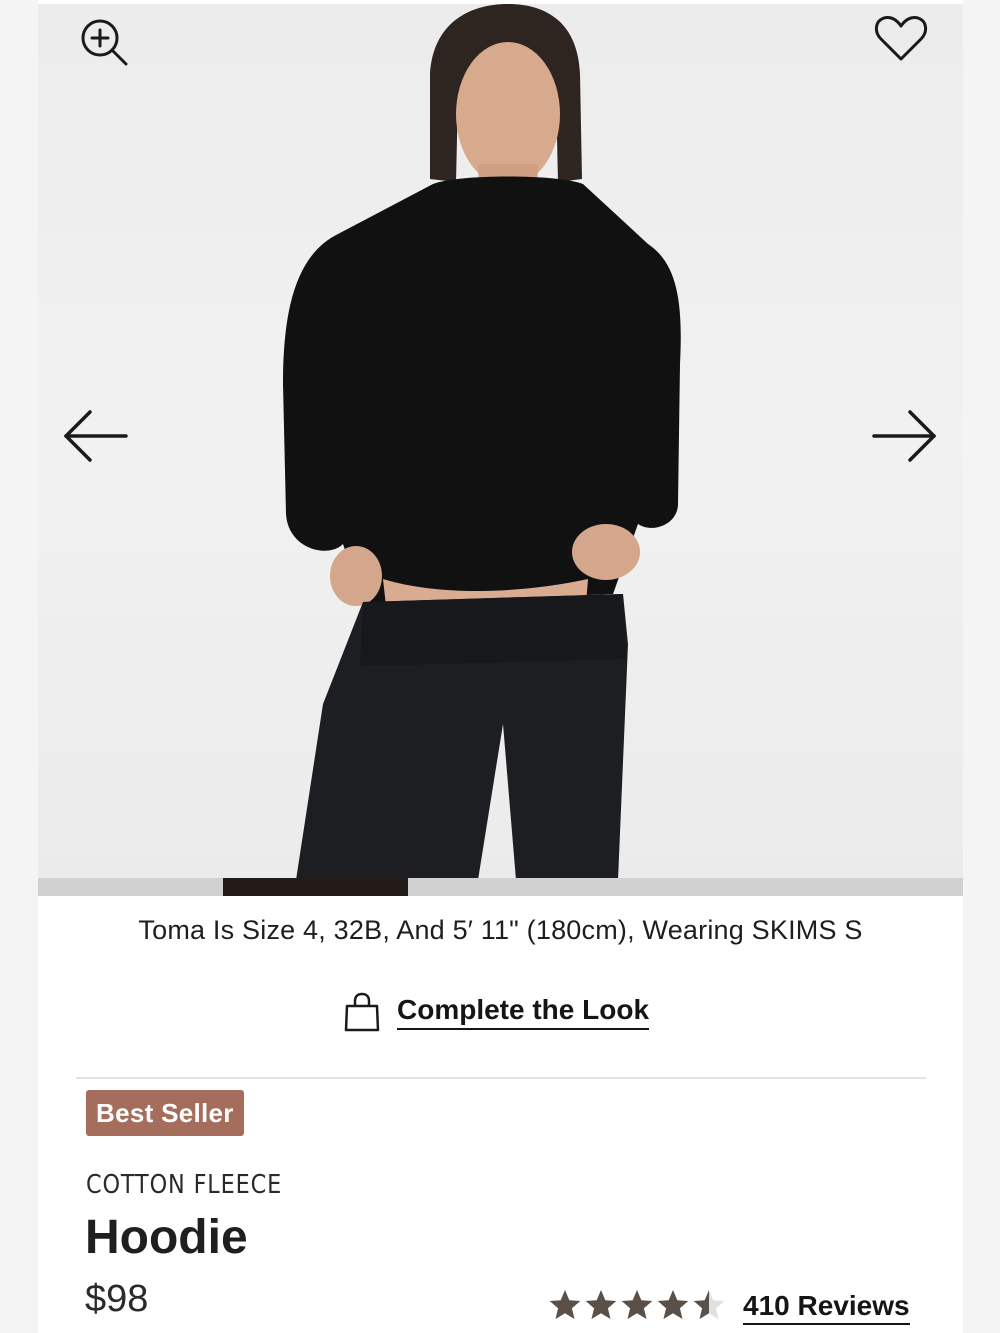  Describe the element at coordinates (826, 1307) in the screenshot. I see `reviews-link: 410 Reviews` at that location.